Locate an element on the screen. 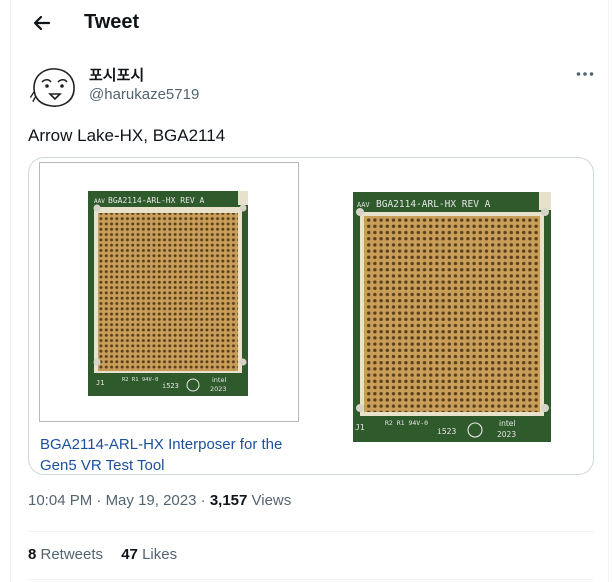 Image resolution: width=613 pixels, height=582 pixels. retweets-label: Retweets is located at coordinates (70, 554).